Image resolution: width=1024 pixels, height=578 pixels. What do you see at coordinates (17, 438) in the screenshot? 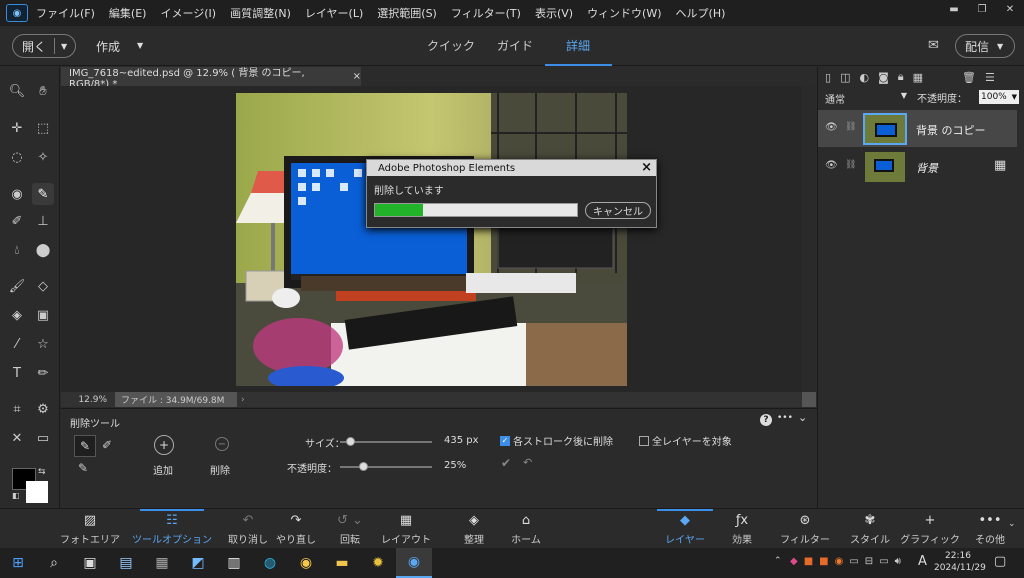
I see `content-aware-move-tool-icon: ✕` at bounding box center [17, 438].